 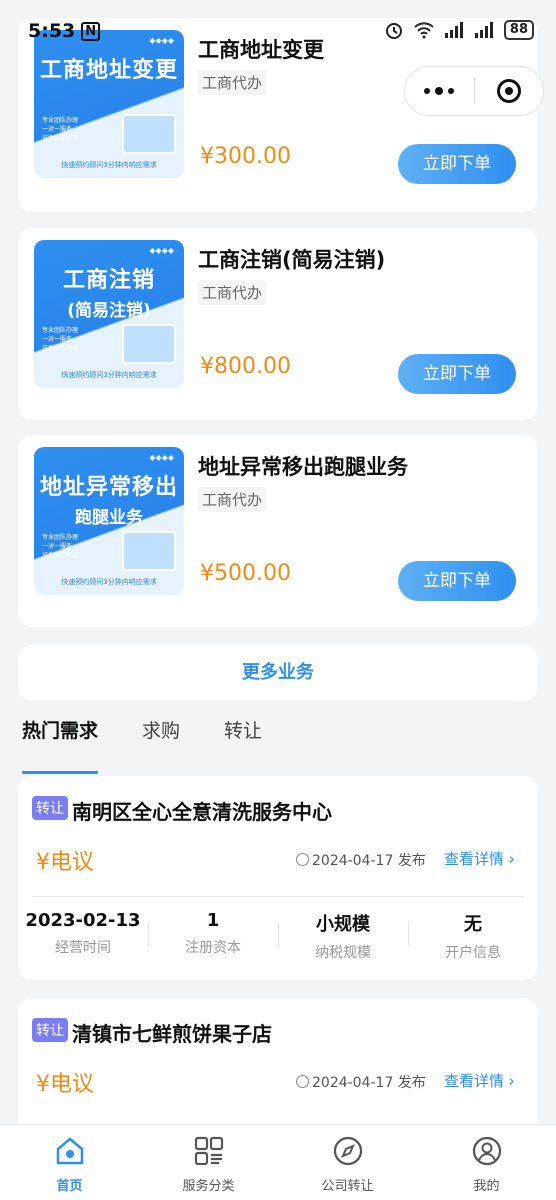 What do you see at coordinates (213, 936) in the screenshot?
I see `stat-registered-capital: 1 注册资本` at bounding box center [213, 936].